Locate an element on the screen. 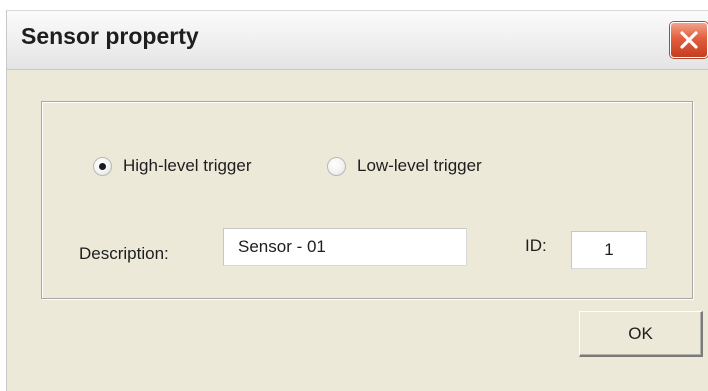 The image size is (708, 391). close-icon is located at coordinates (689, 40).